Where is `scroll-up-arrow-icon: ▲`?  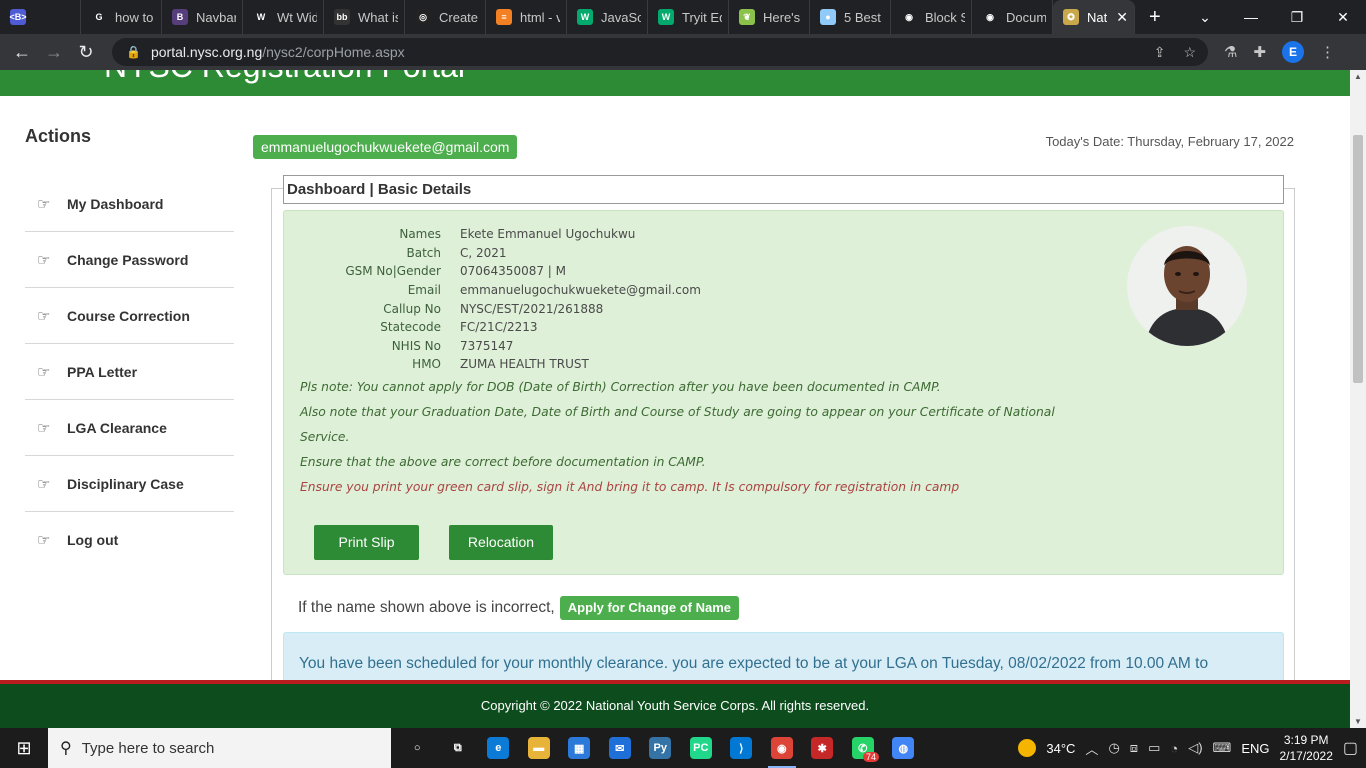 scroll-up-arrow-icon: ▲ is located at coordinates (1358, 76).